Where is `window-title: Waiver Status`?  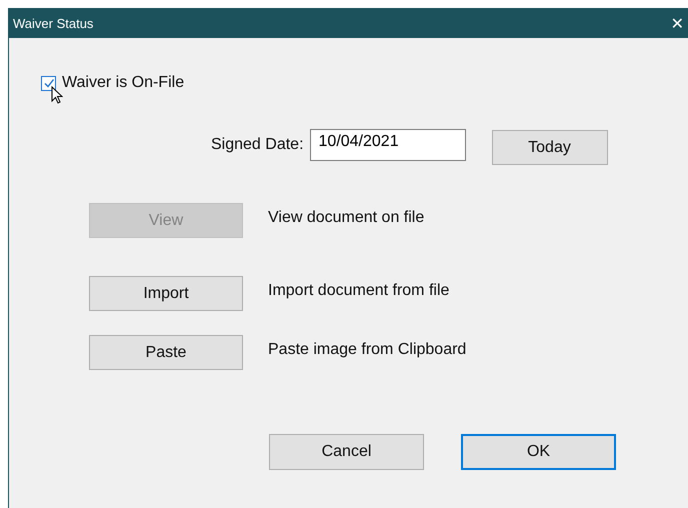
window-title: Waiver Status is located at coordinates (53, 23).